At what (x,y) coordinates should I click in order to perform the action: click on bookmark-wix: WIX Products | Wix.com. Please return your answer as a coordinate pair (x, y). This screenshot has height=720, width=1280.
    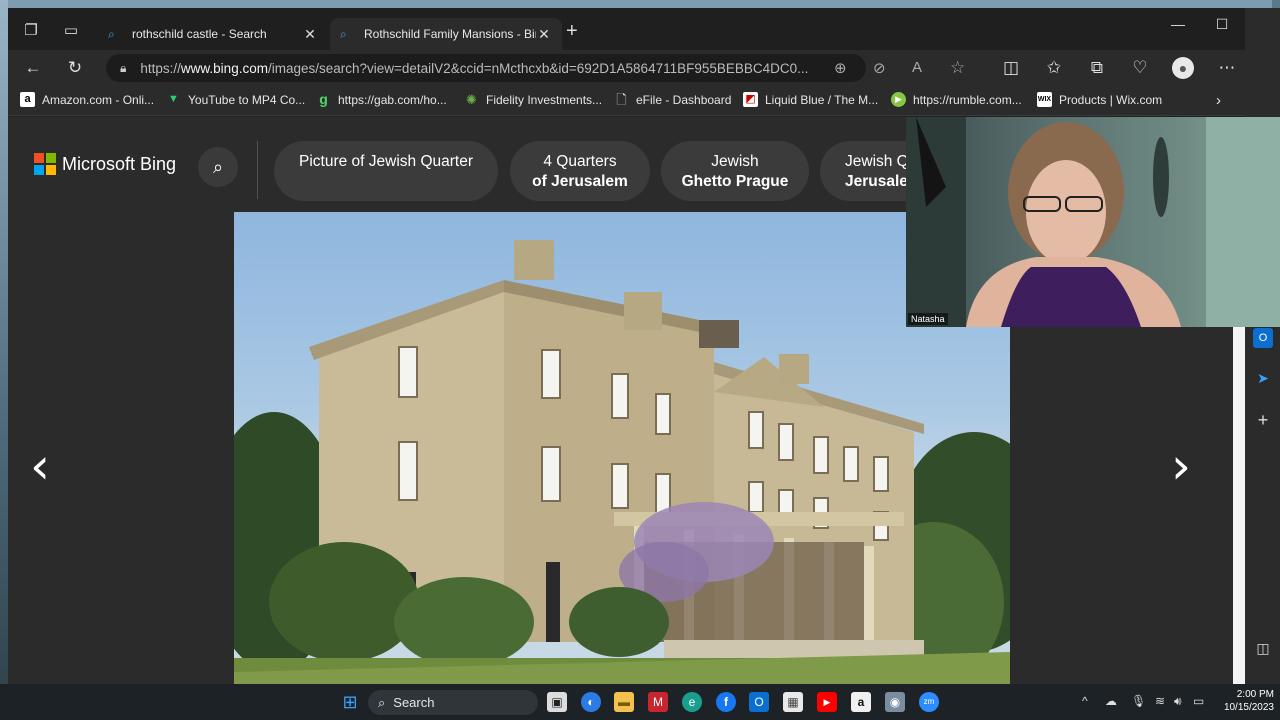
    Looking at the image, I should click on (1099, 99).